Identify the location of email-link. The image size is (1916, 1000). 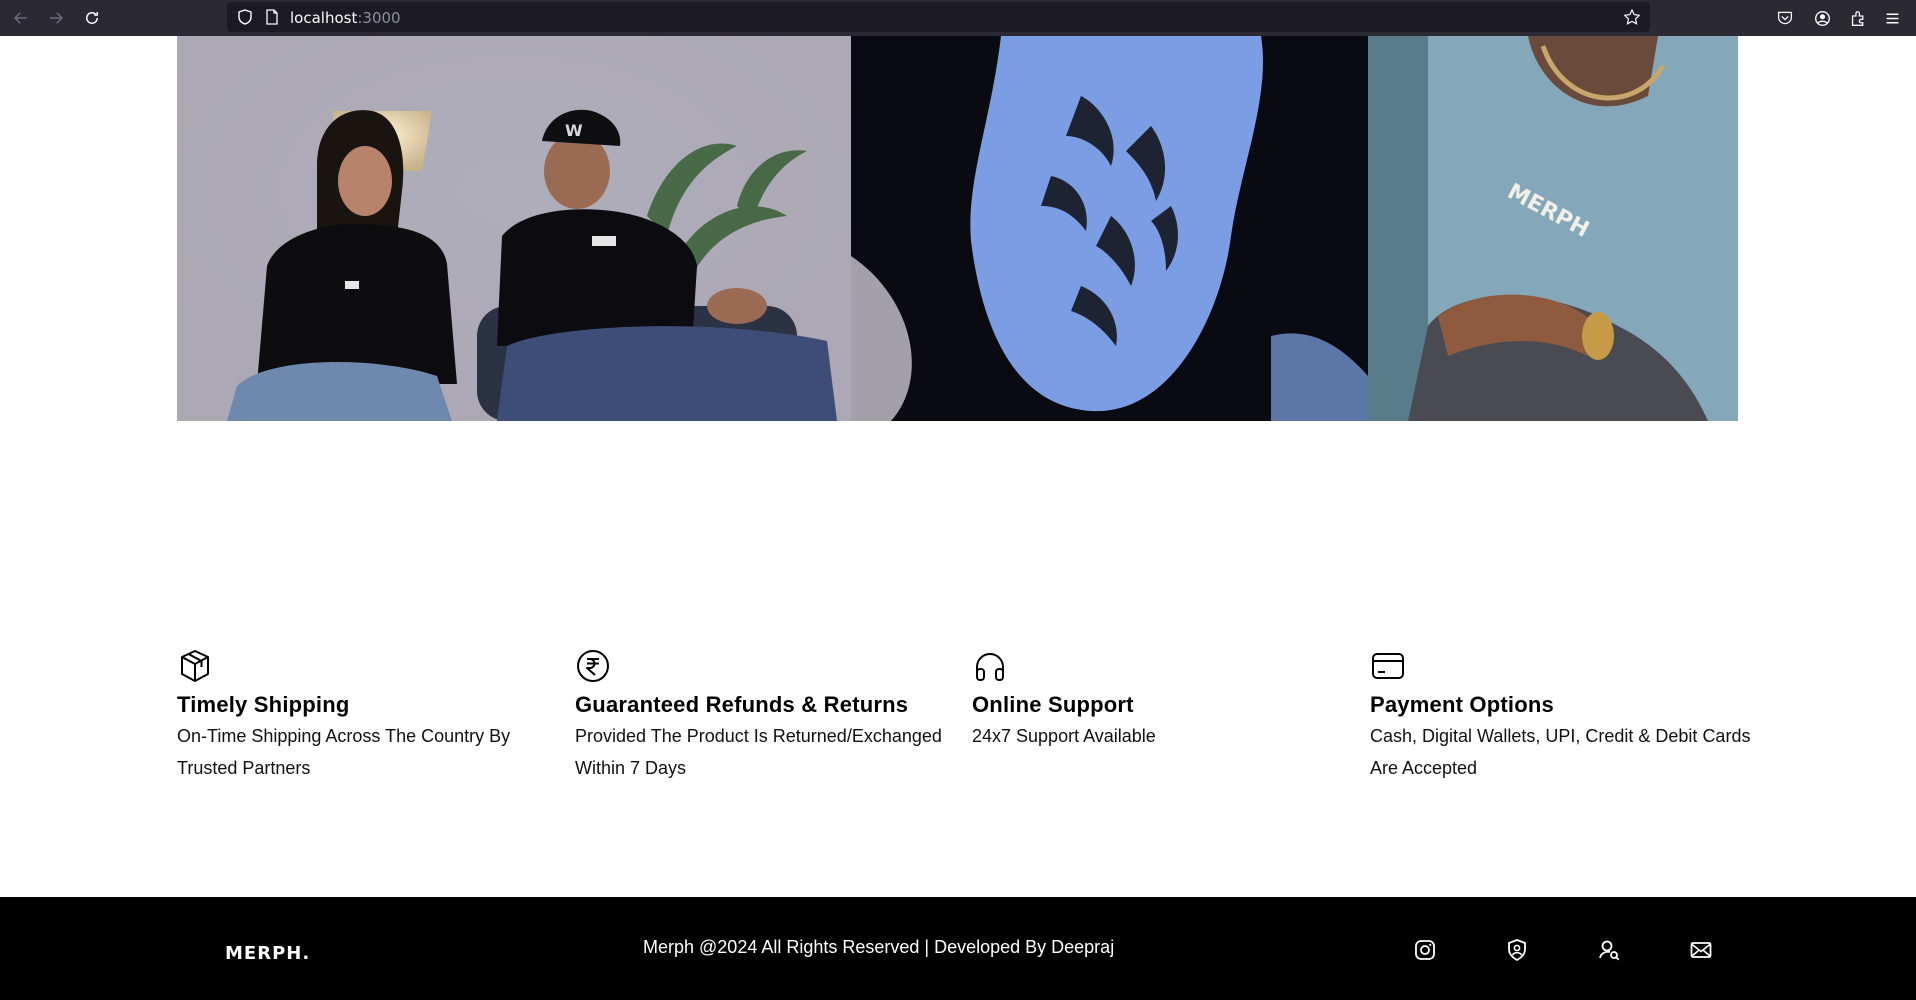
(1701, 950).